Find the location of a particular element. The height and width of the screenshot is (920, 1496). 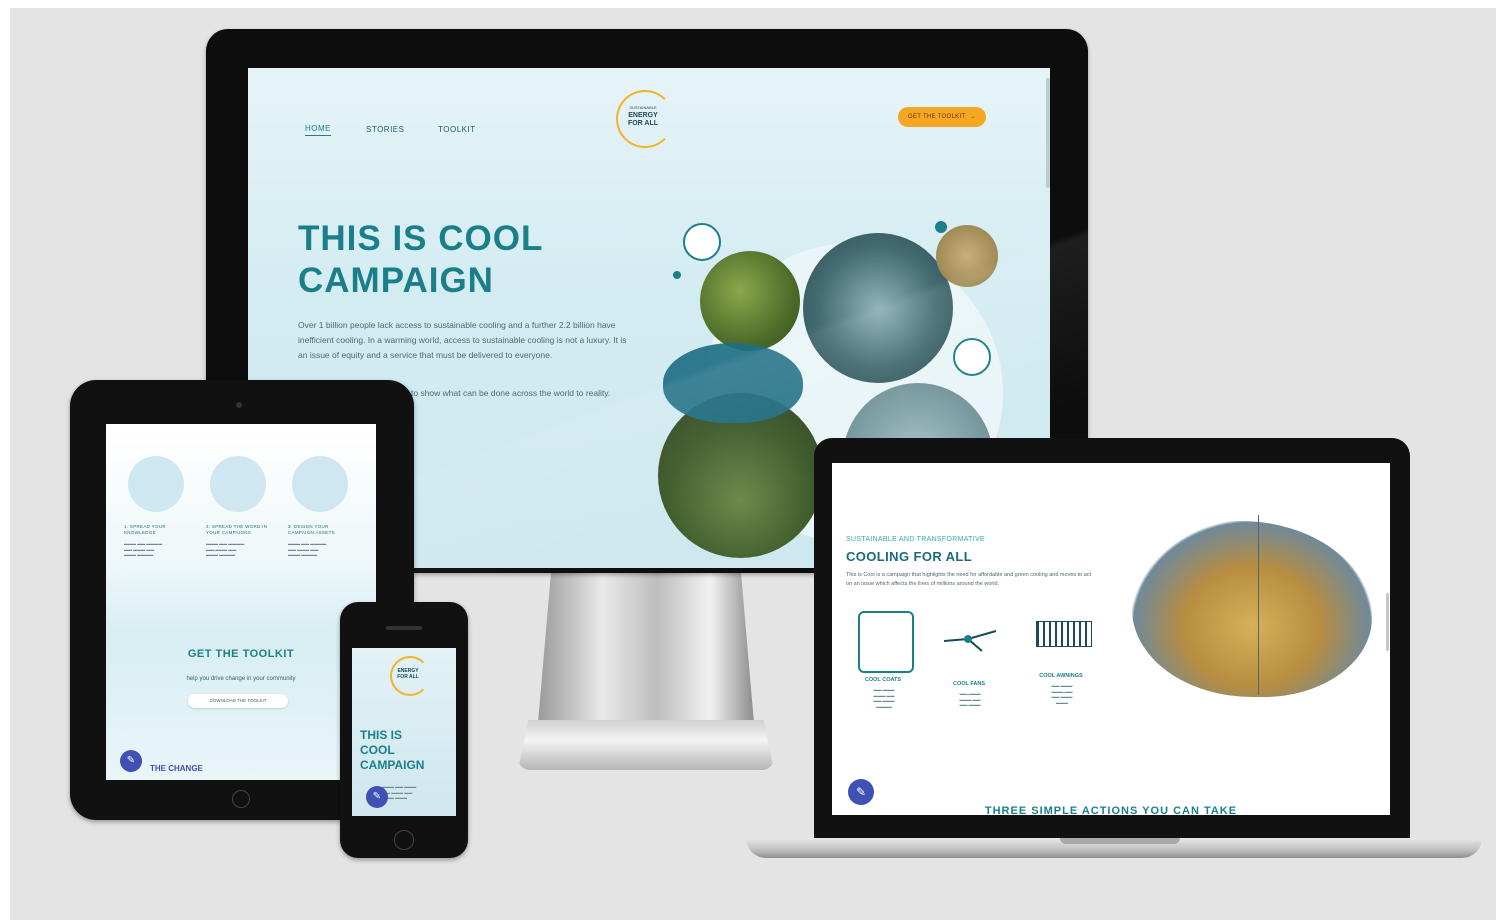

actions-heading: THREE SIMPLE ACTIONS YOU CAN TAKE is located at coordinates (1111, 810).